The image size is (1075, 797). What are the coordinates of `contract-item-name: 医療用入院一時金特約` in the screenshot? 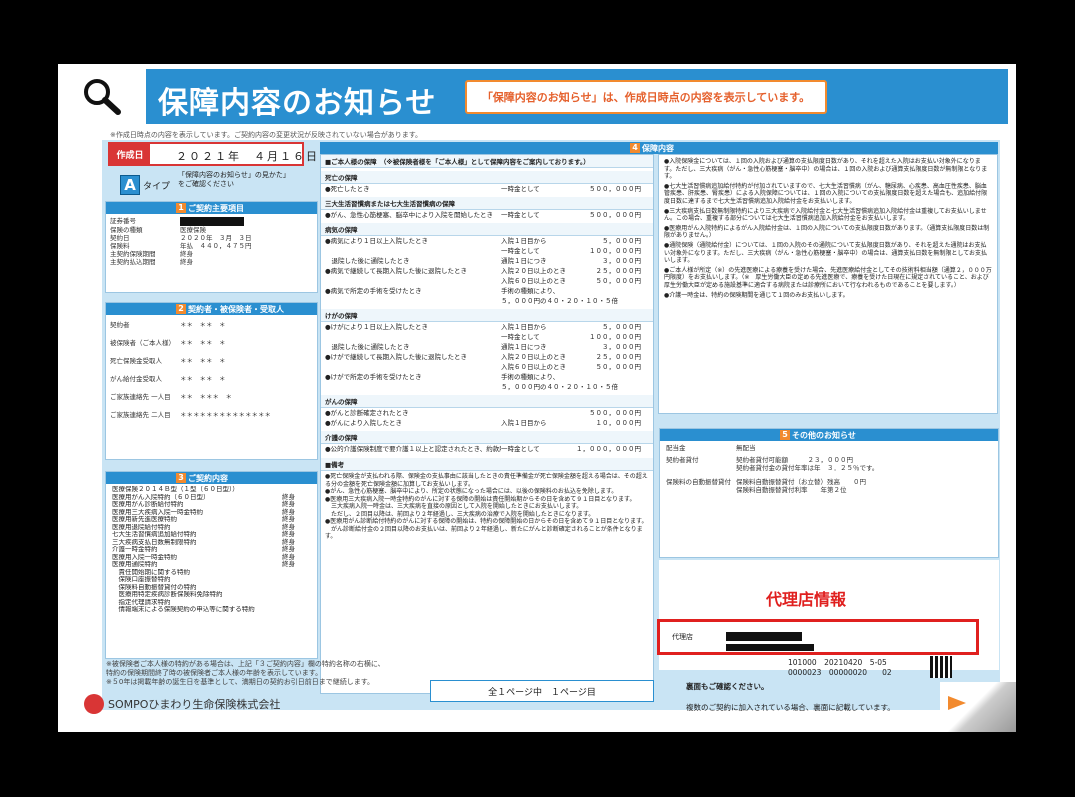 It's located at (144, 557).